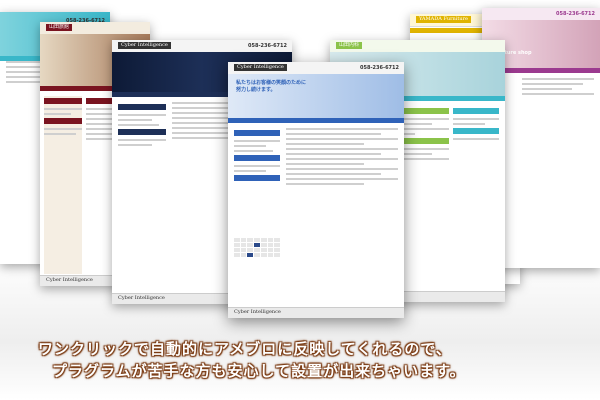 This screenshot has height=400, width=600. I want to click on card-tab-label-yamada-furniture: YAMADA Furniture, so click(443, 19).